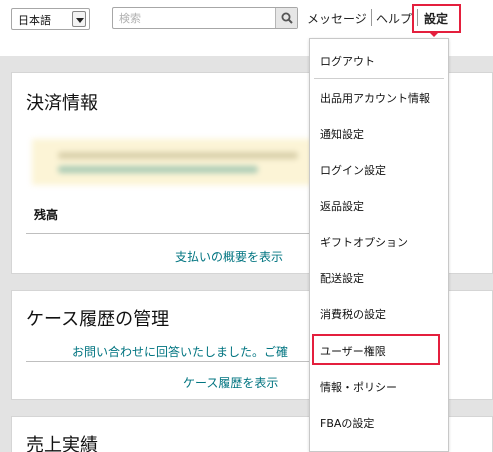 The width and height of the screenshot is (493, 452). I want to click on search-input, so click(194, 18).